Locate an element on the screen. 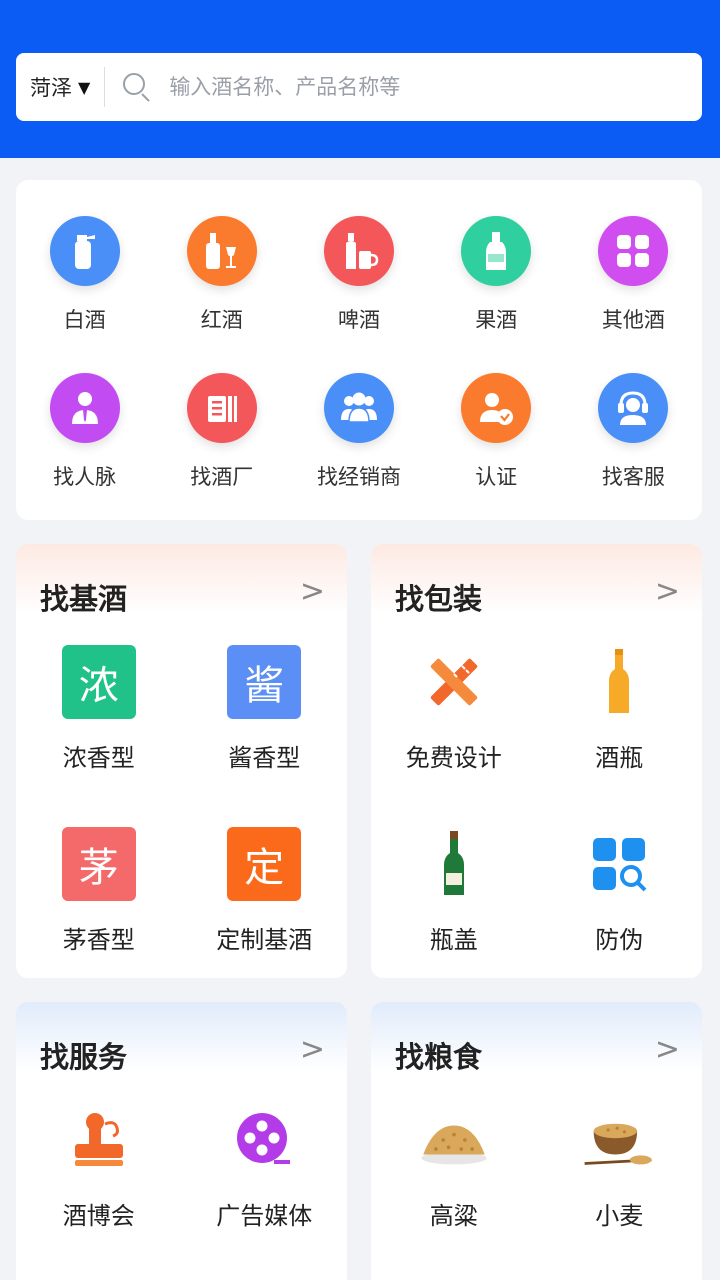  category-label: 找经销商 is located at coordinates (358, 477).